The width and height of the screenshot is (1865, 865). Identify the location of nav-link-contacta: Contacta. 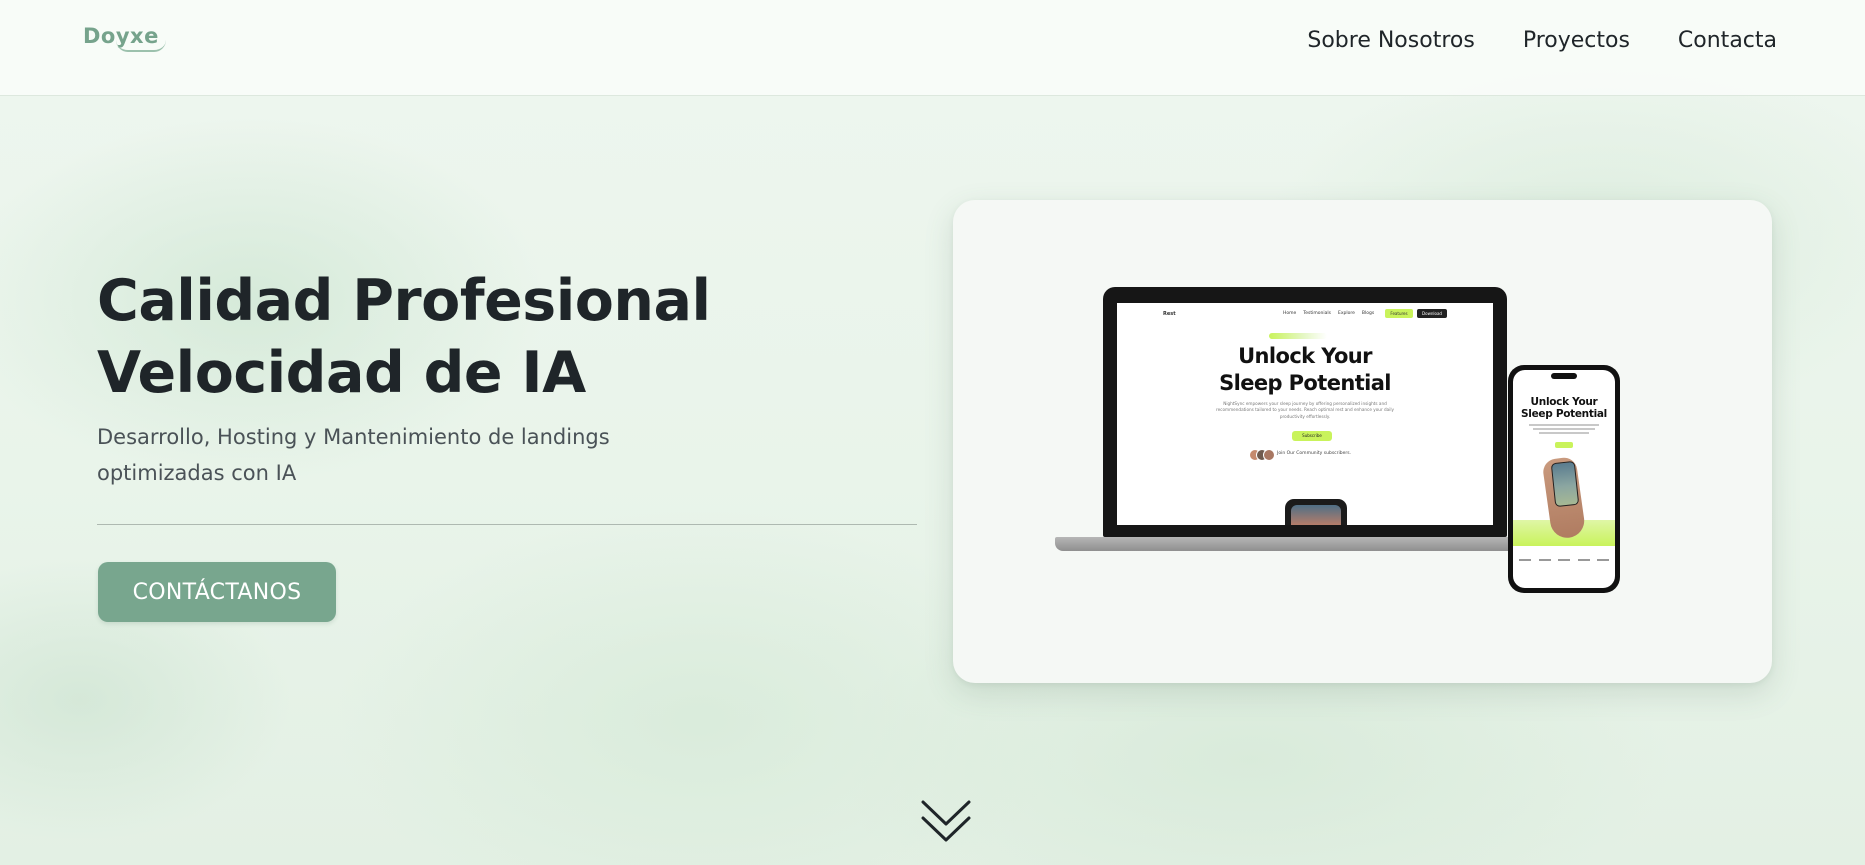
(1727, 40).